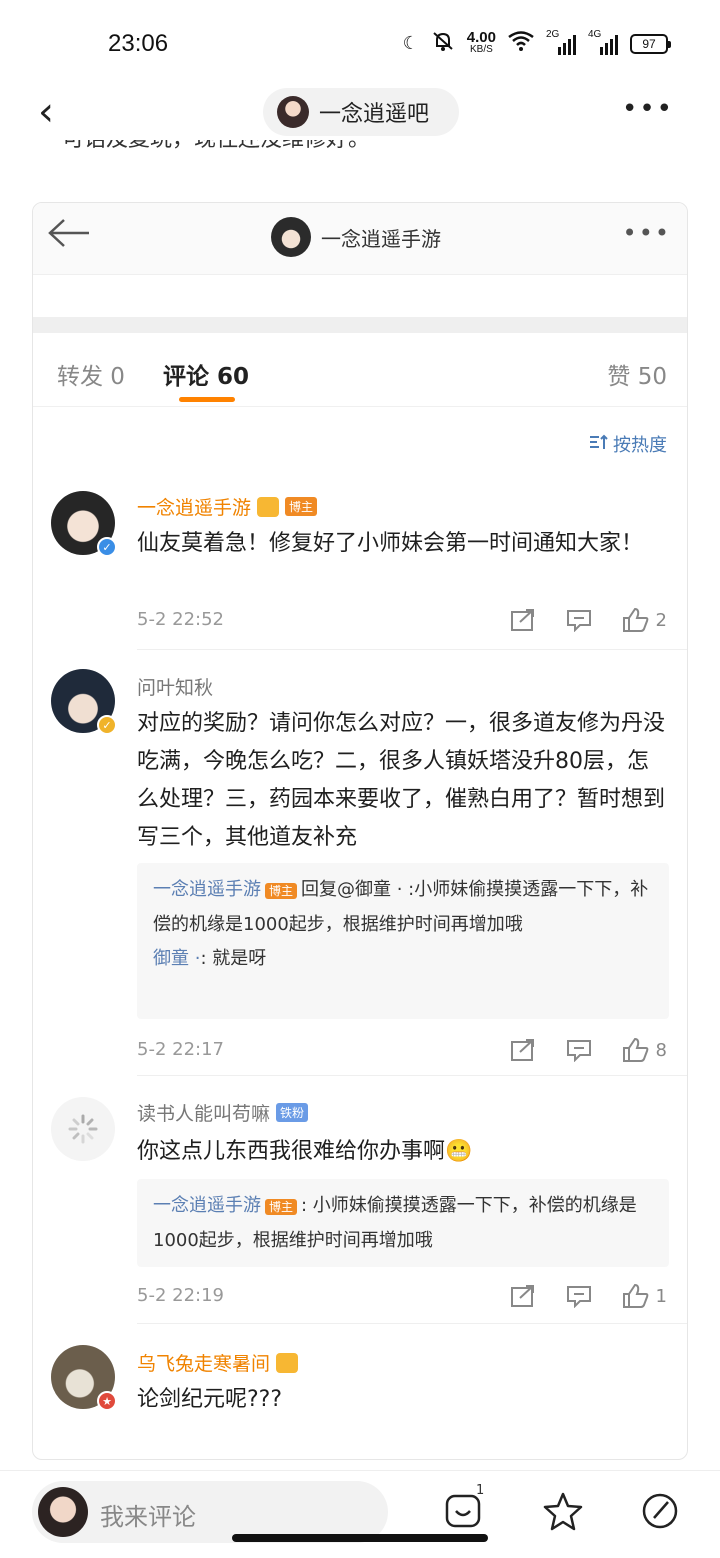  I want to click on comment-actions: 2, so click(588, 620).